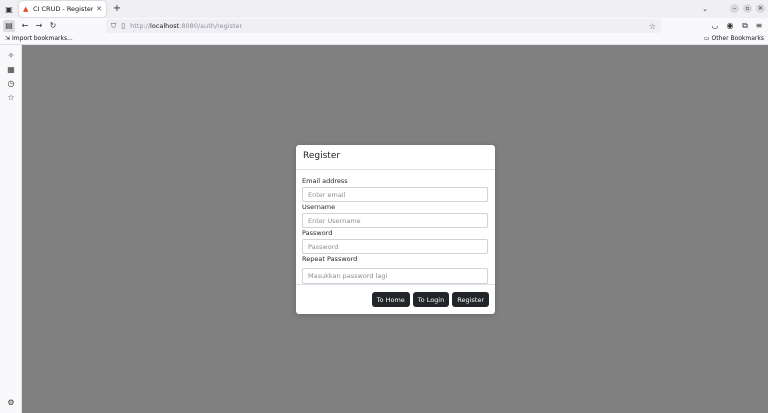 This screenshot has width=768, height=413. Describe the element at coordinates (705, 9) in the screenshot. I see `chevron-down-icon: ⌄` at that location.